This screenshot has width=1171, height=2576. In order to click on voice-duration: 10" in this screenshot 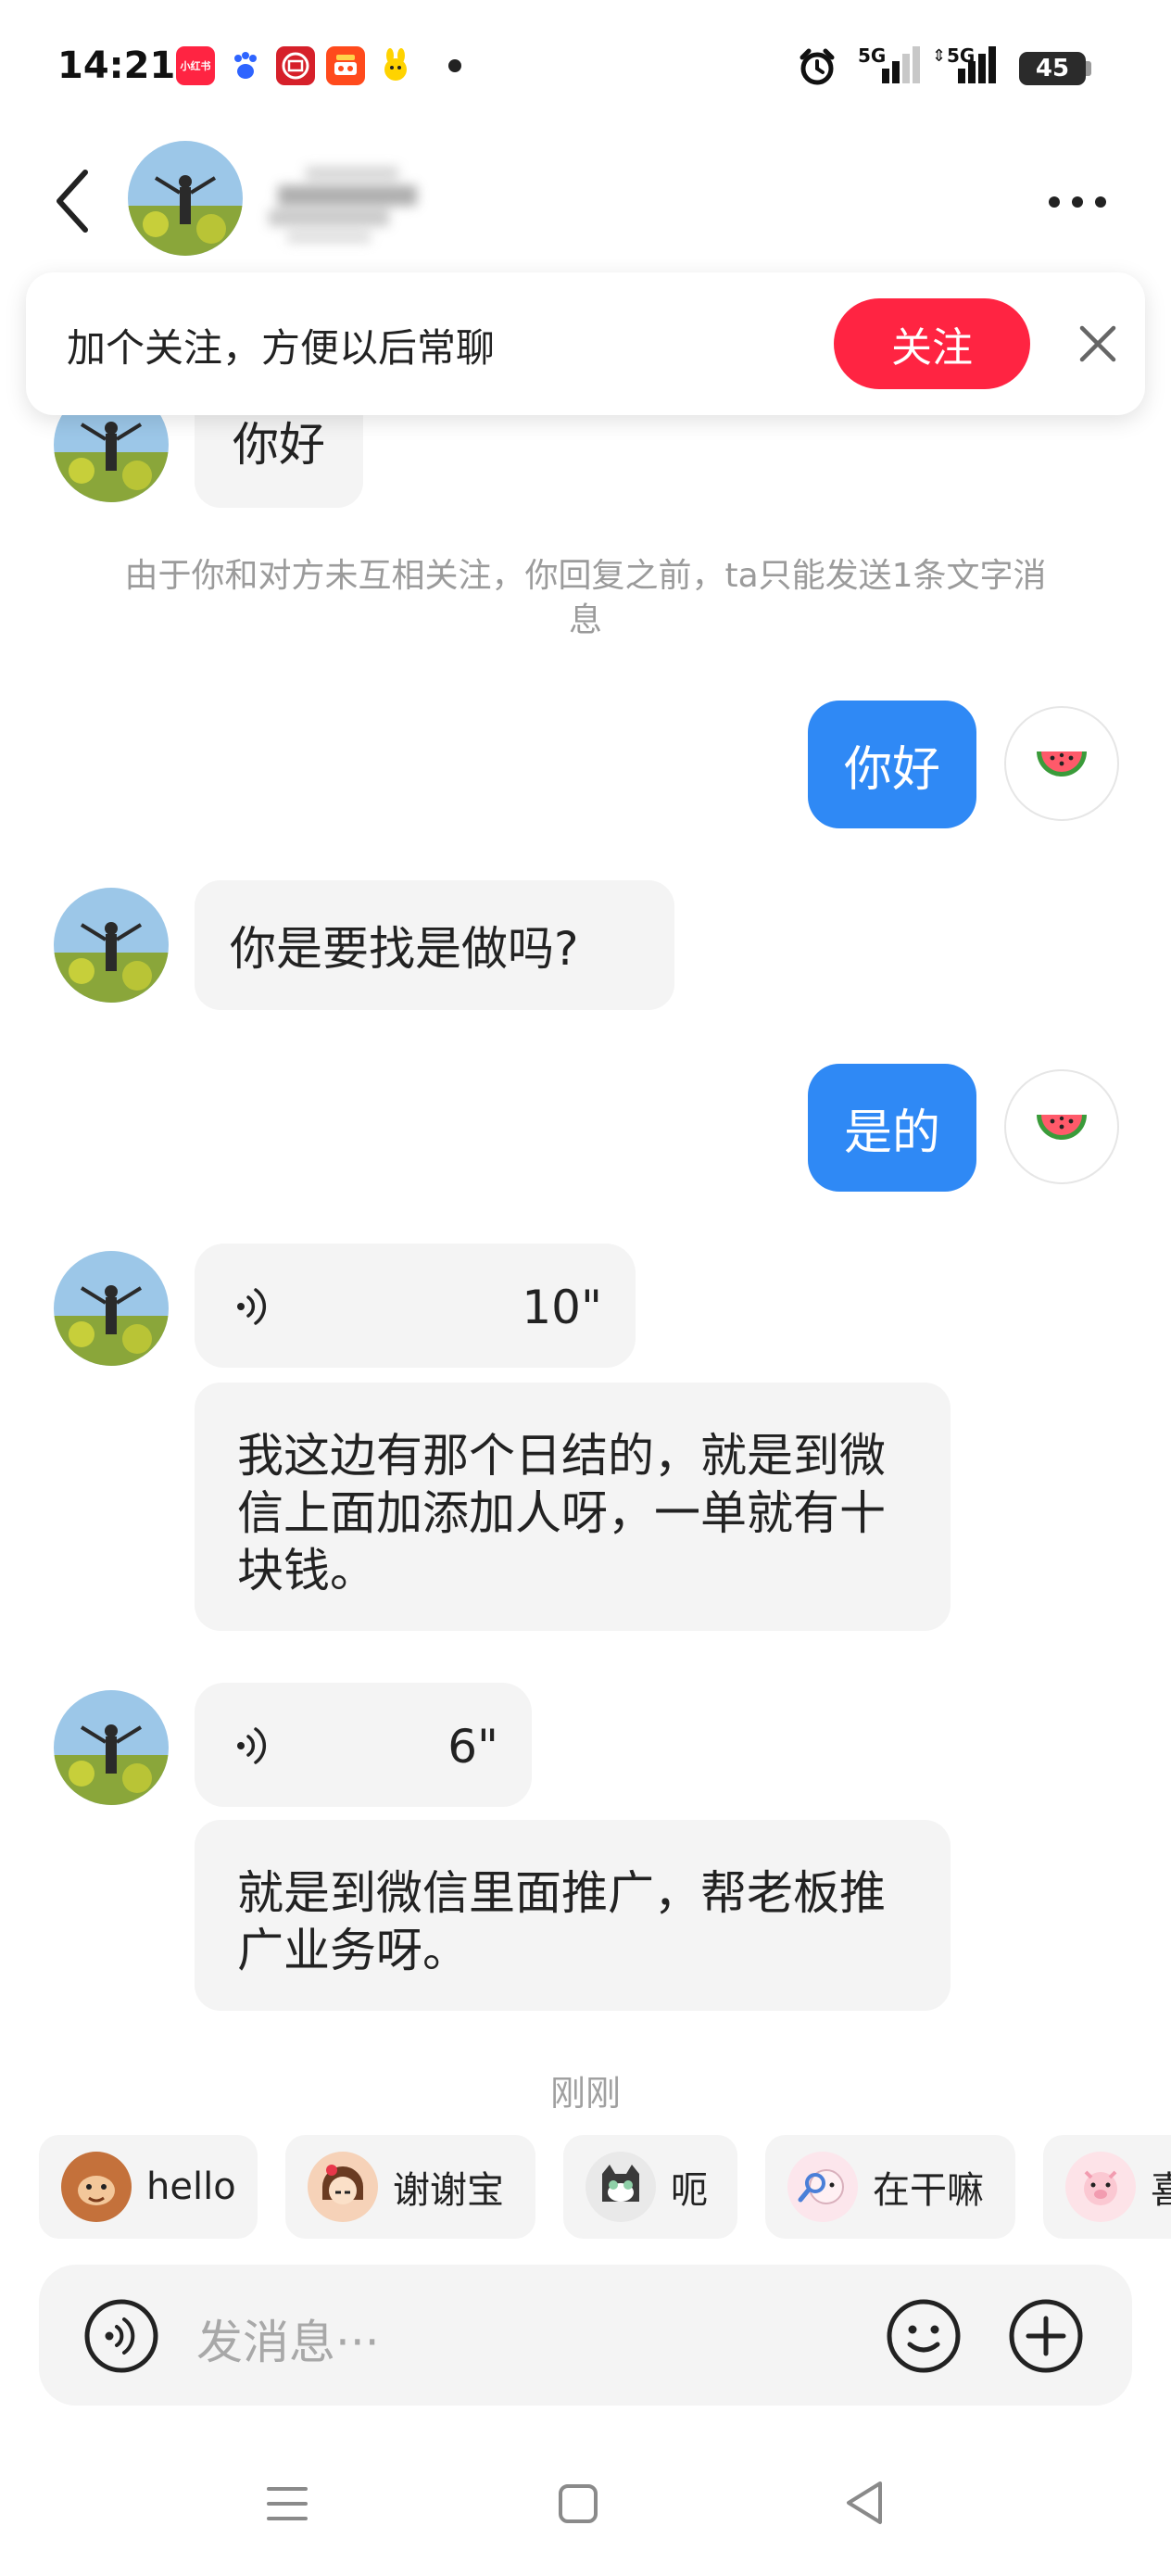, I will do `click(562, 1307)`.